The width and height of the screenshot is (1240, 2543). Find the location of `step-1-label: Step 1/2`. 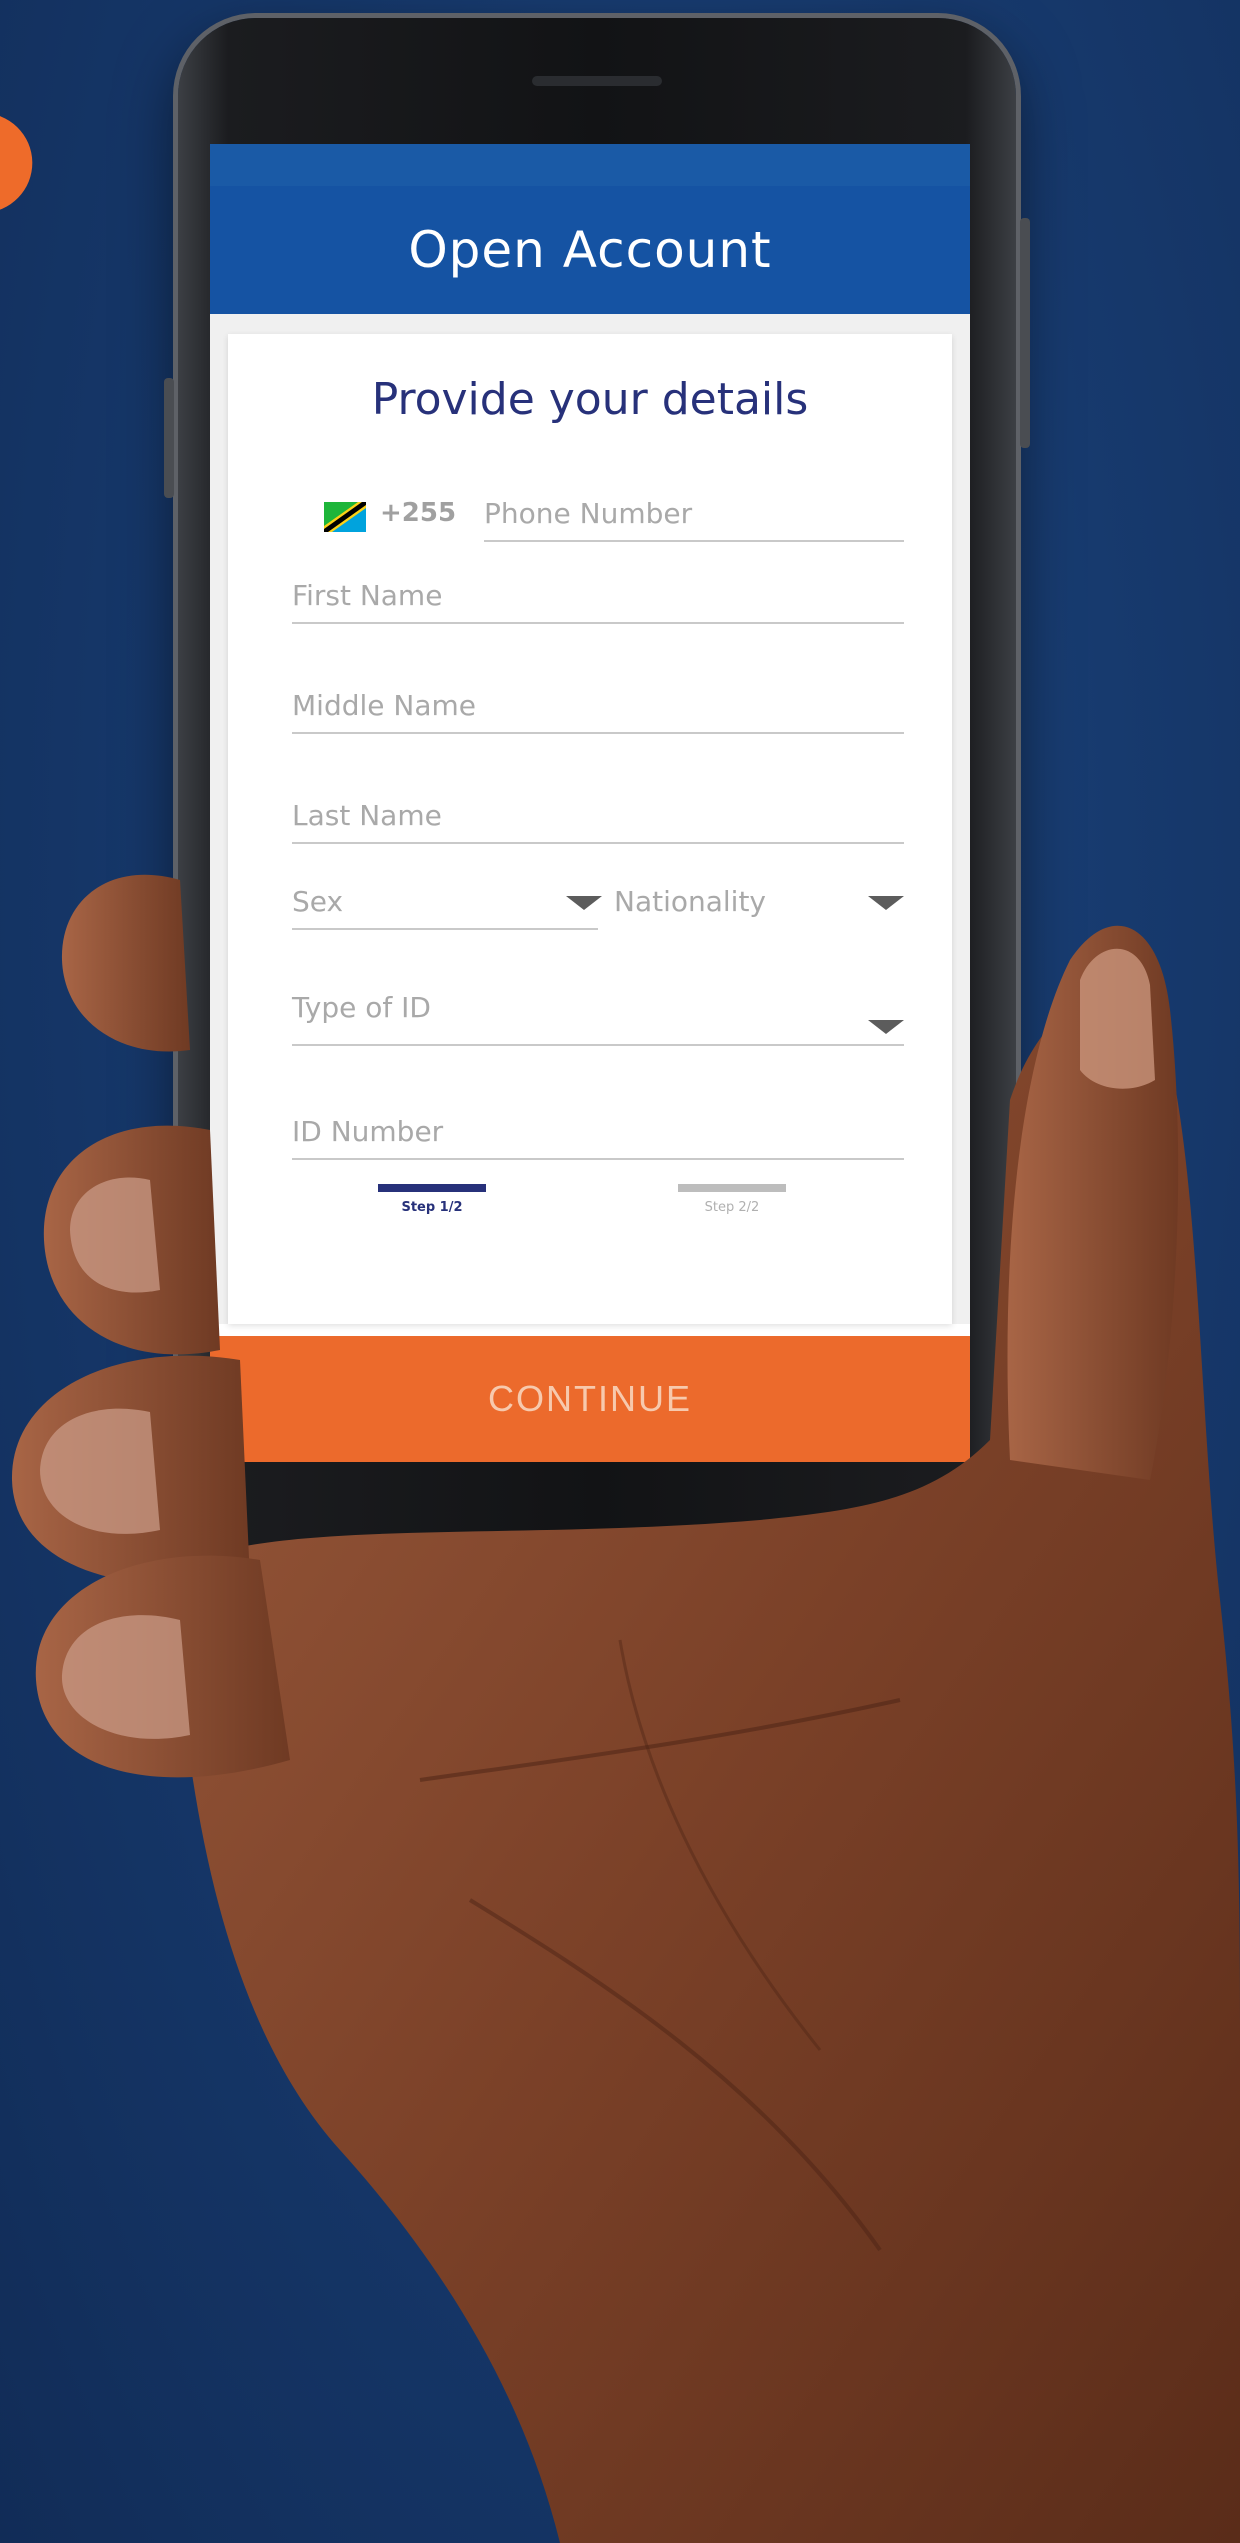

step-1-label: Step 1/2 is located at coordinates (432, 1207).